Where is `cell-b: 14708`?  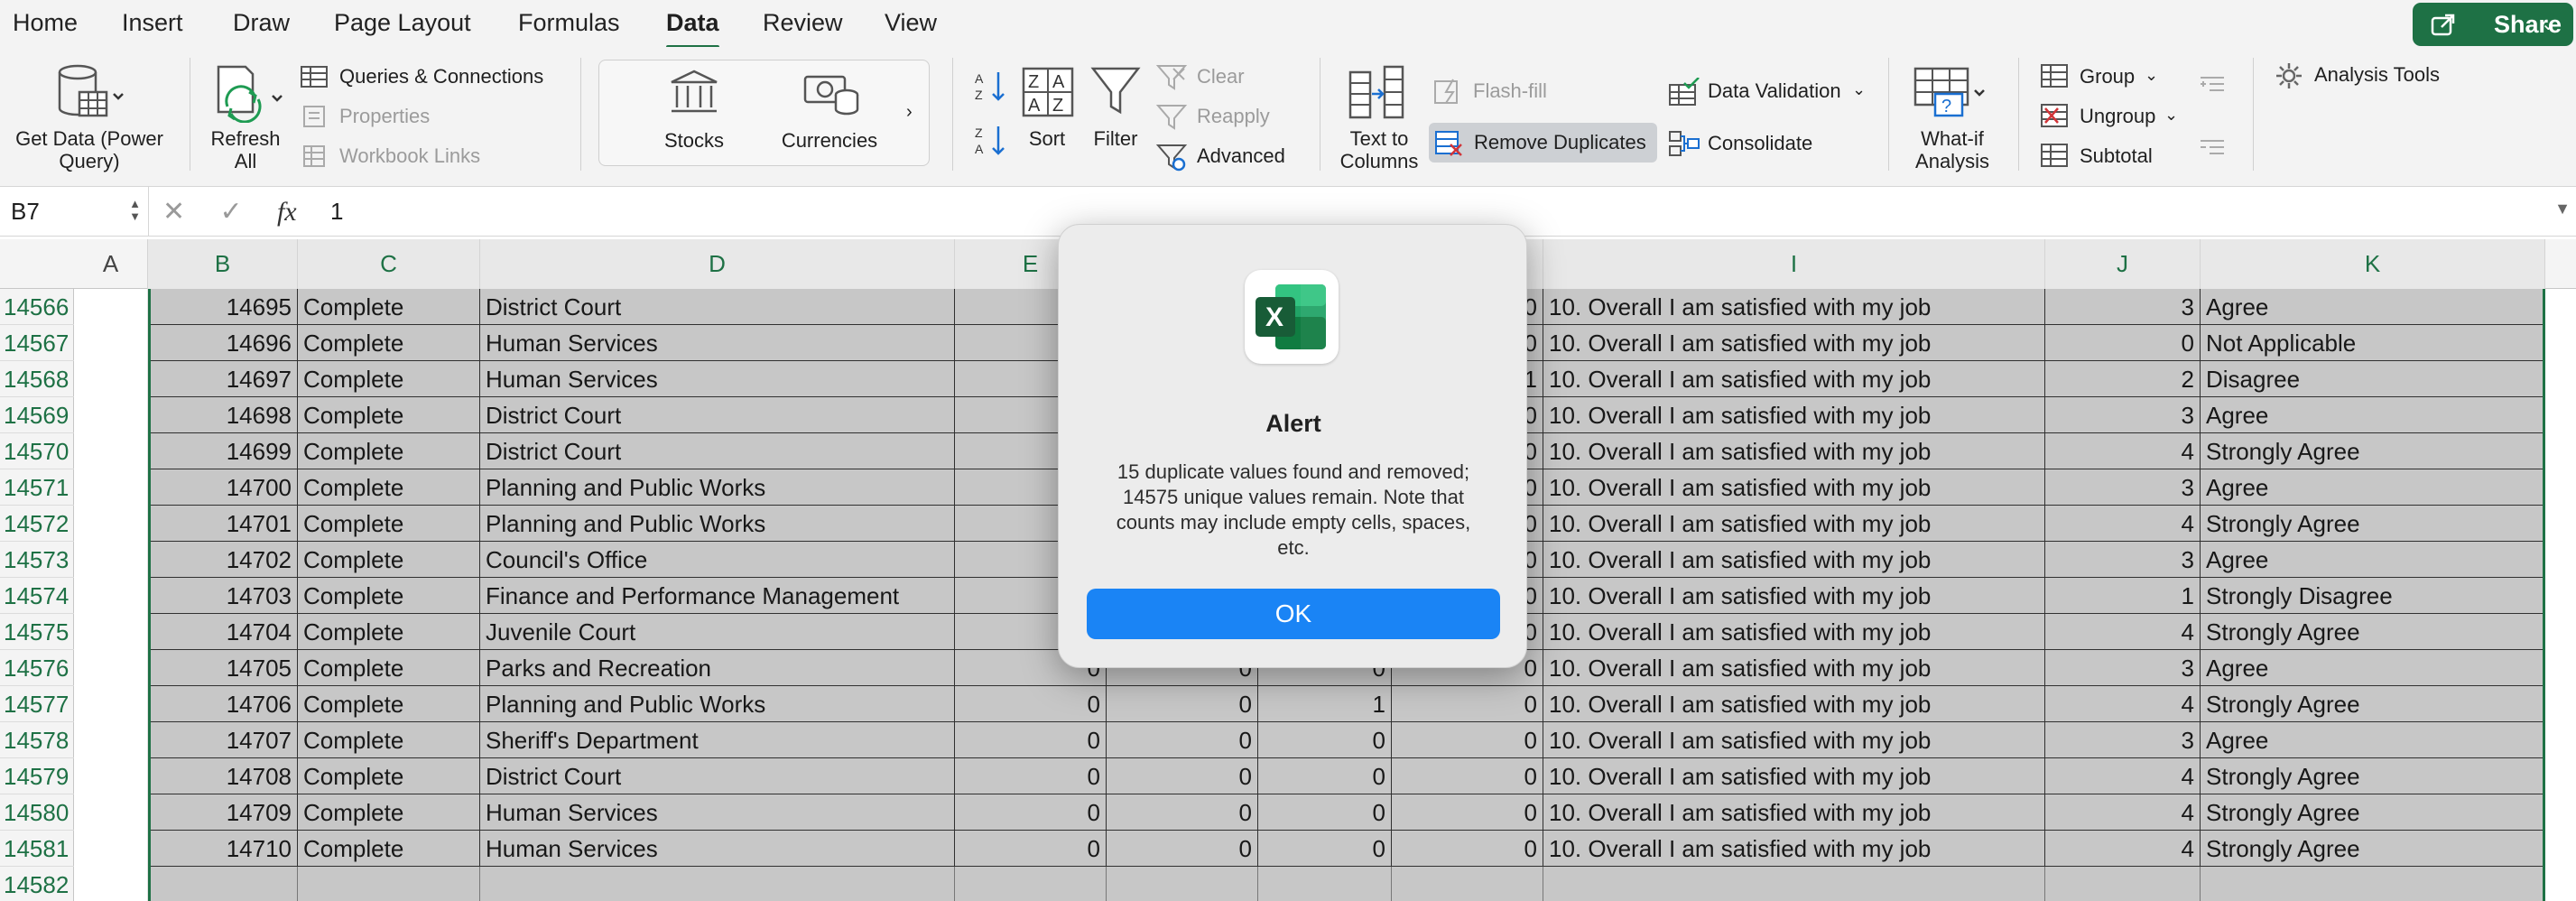 cell-b: 14708 is located at coordinates (223, 776).